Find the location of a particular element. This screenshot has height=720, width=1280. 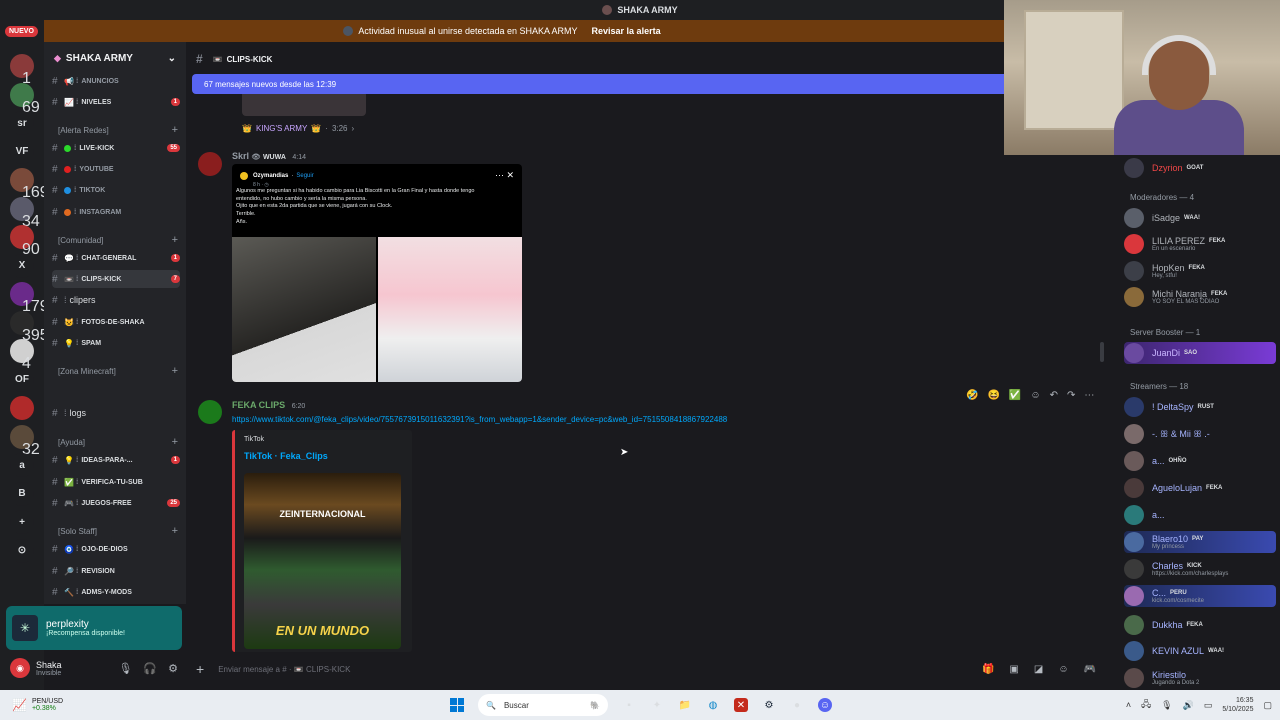

channel-item: # ⁞ logs is located at coordinates (116, 413).